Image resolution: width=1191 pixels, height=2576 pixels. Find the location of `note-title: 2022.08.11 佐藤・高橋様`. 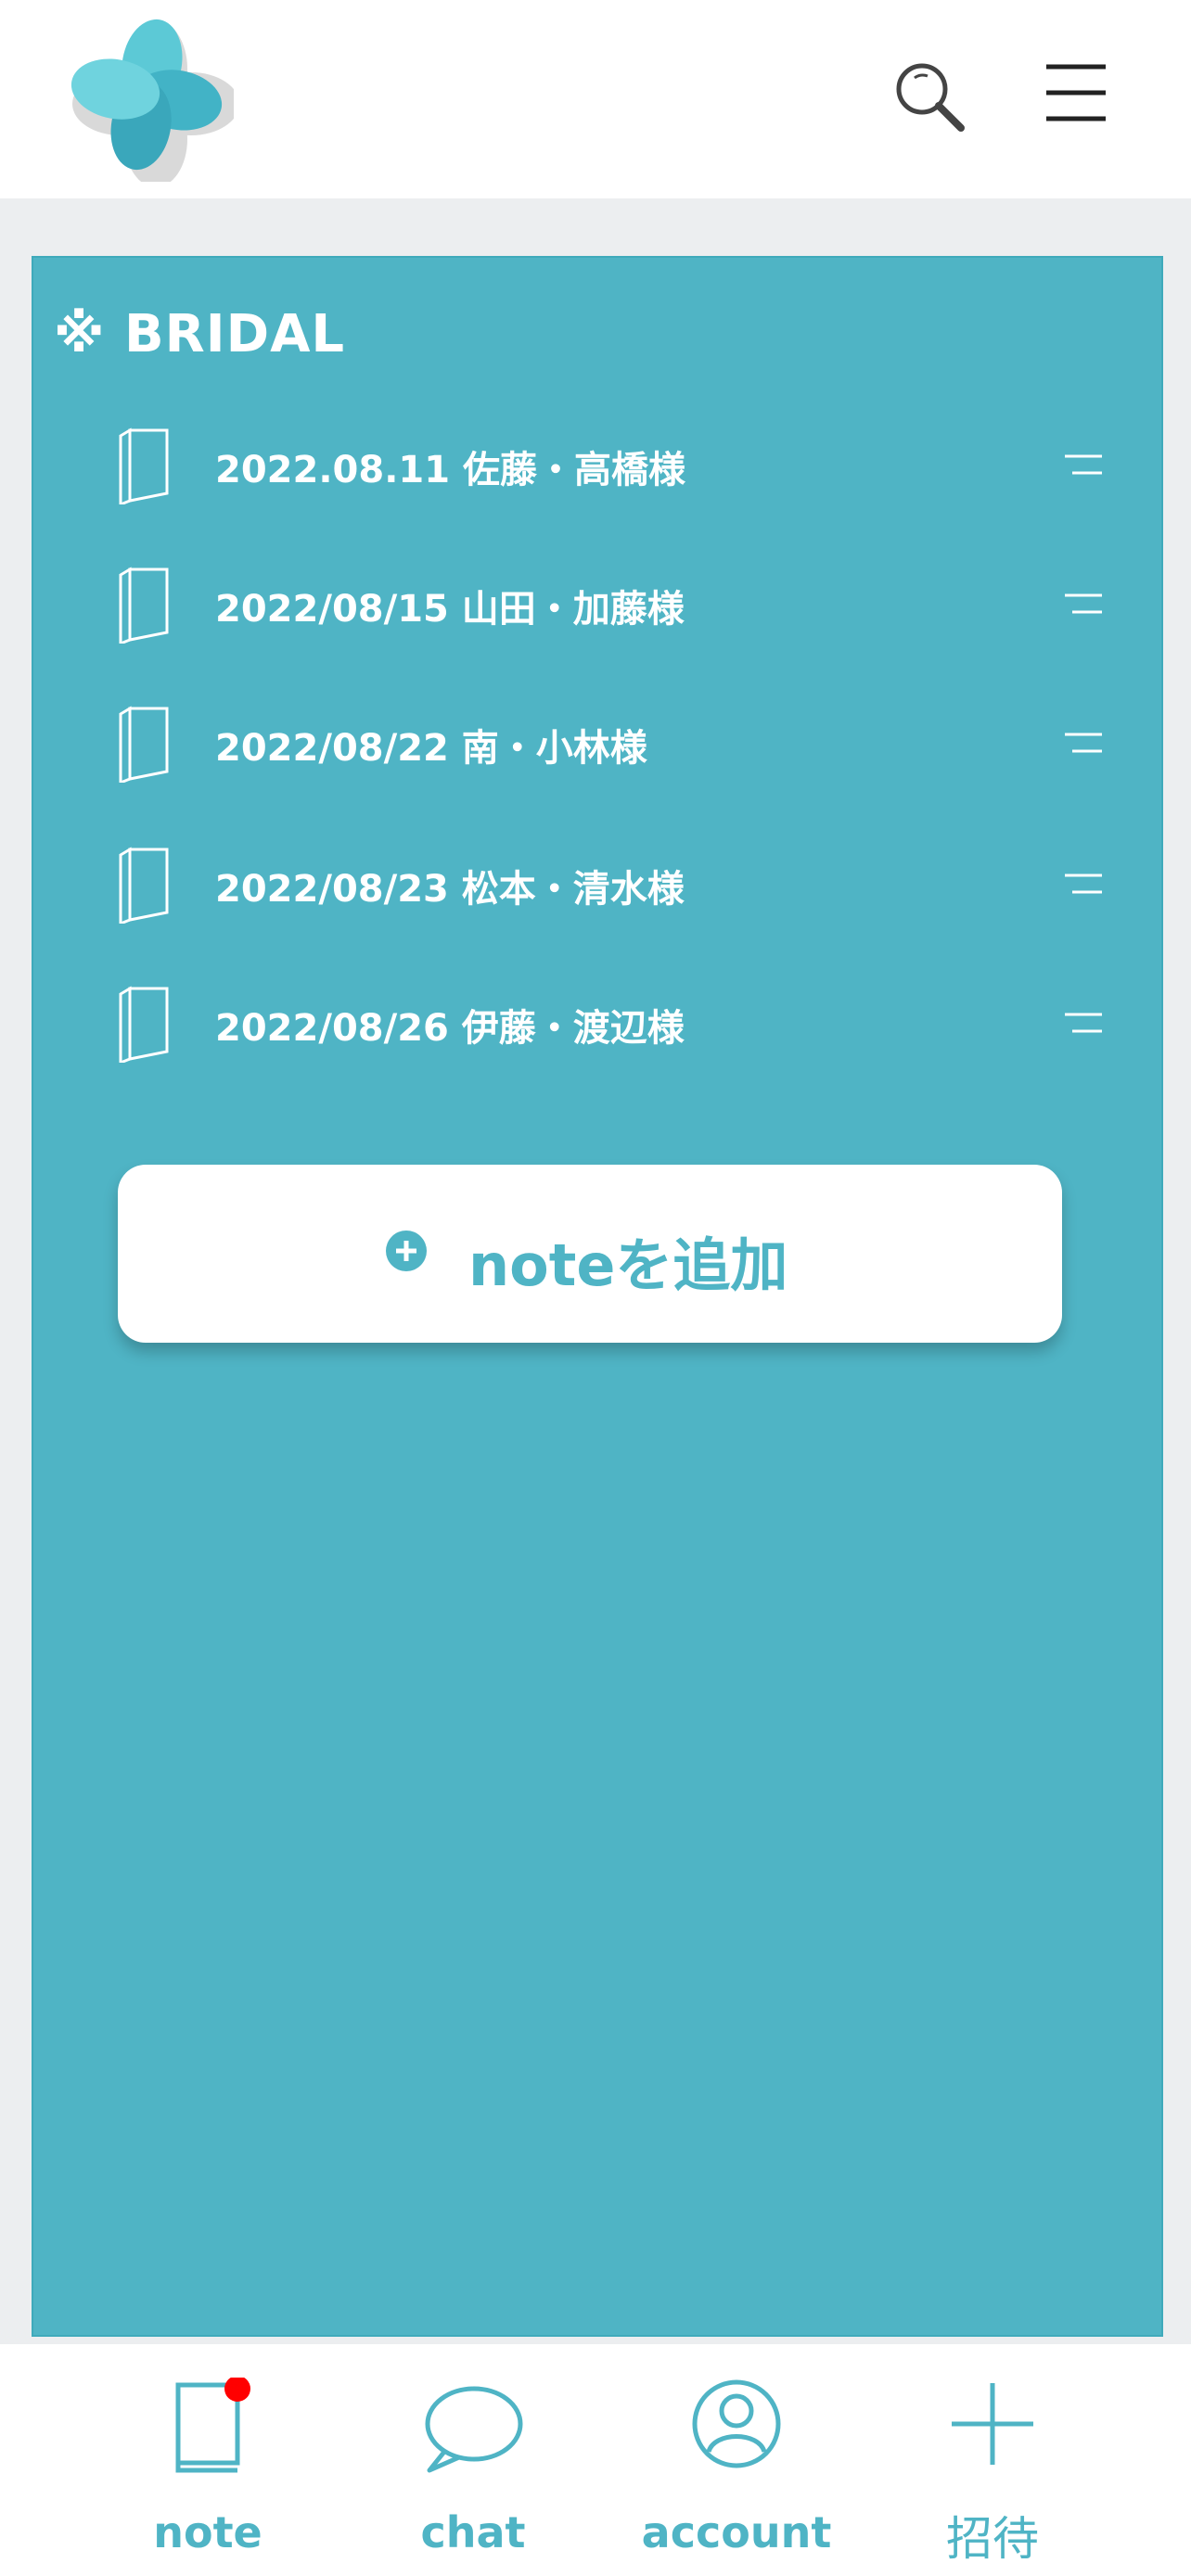

note-title: 2022.08.11 佐藤・高橋様 is located at coordinates (450, 470).